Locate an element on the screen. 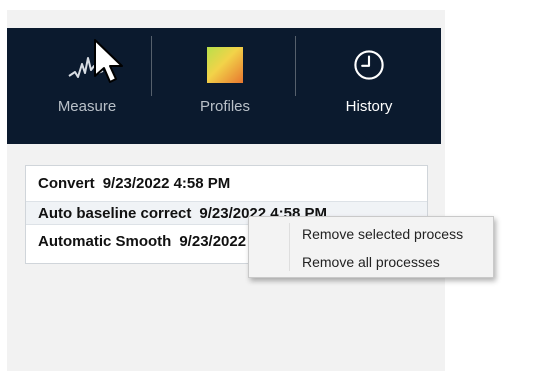  tab-history-label: History is located at coordinates (369, 106).